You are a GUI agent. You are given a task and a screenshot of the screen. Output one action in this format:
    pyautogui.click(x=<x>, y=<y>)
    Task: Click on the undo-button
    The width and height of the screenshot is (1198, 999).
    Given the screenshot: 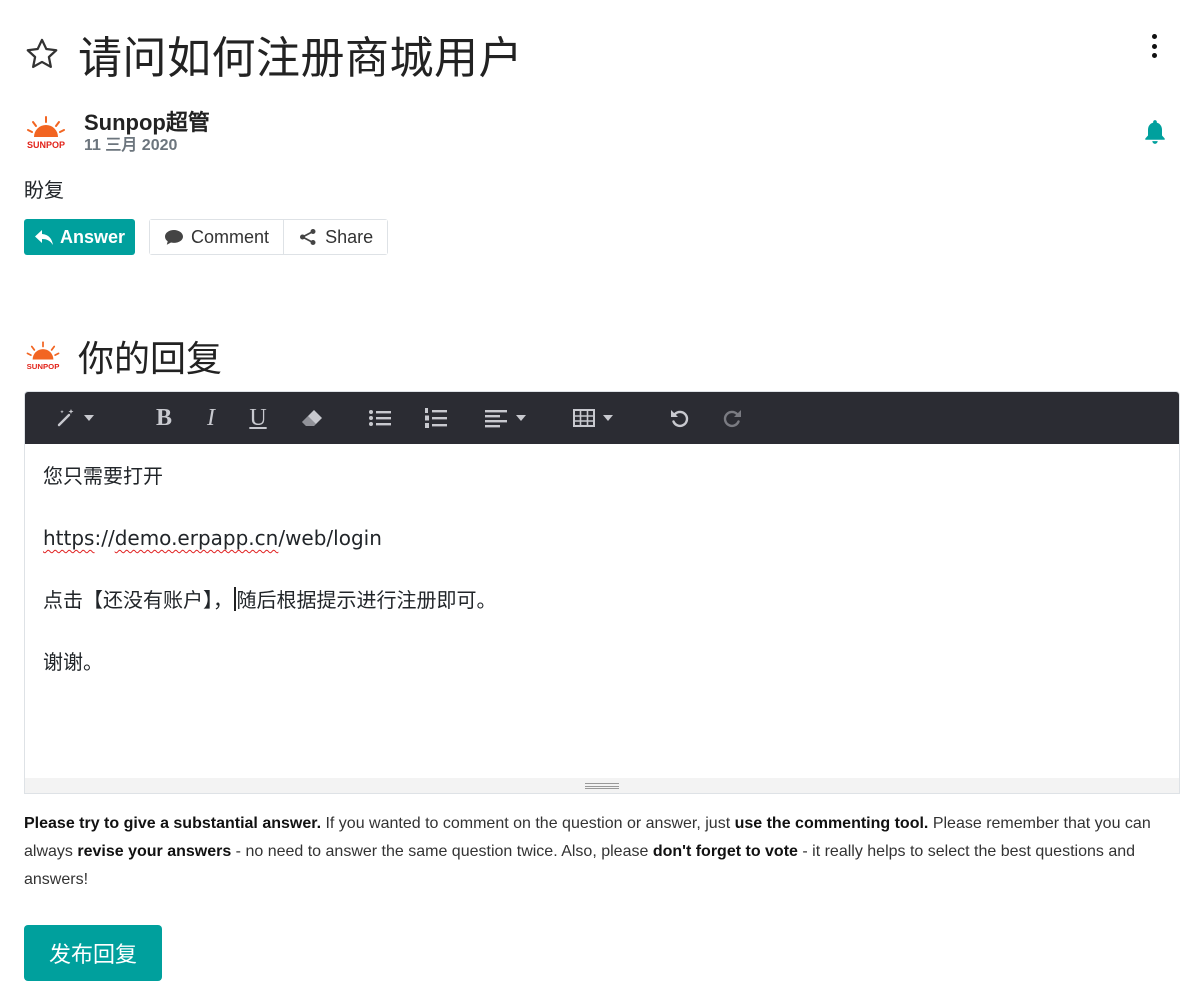 What is the action you would take?
    pyautogui.click(x=680, y=418)
    